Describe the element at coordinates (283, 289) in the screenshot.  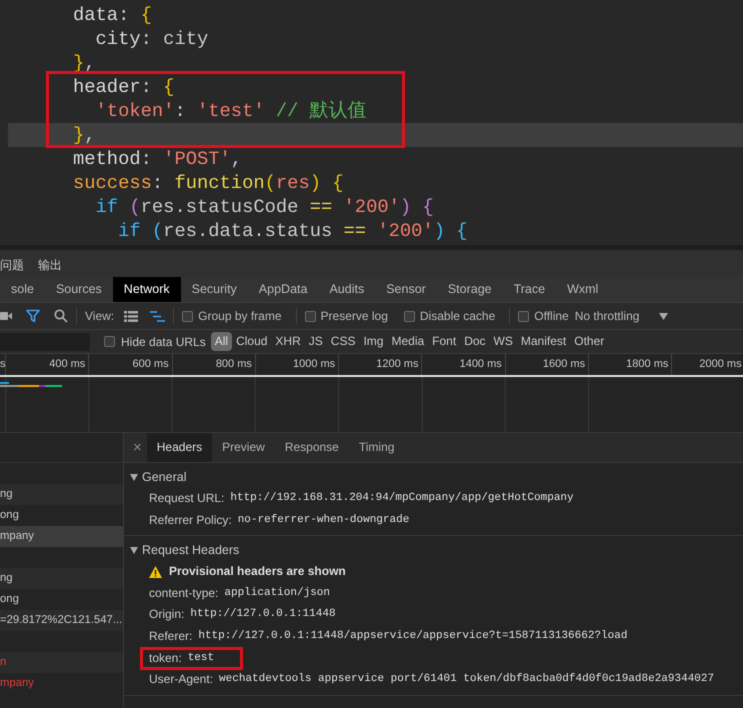
I see `devtools-tab: AppData` at that location.